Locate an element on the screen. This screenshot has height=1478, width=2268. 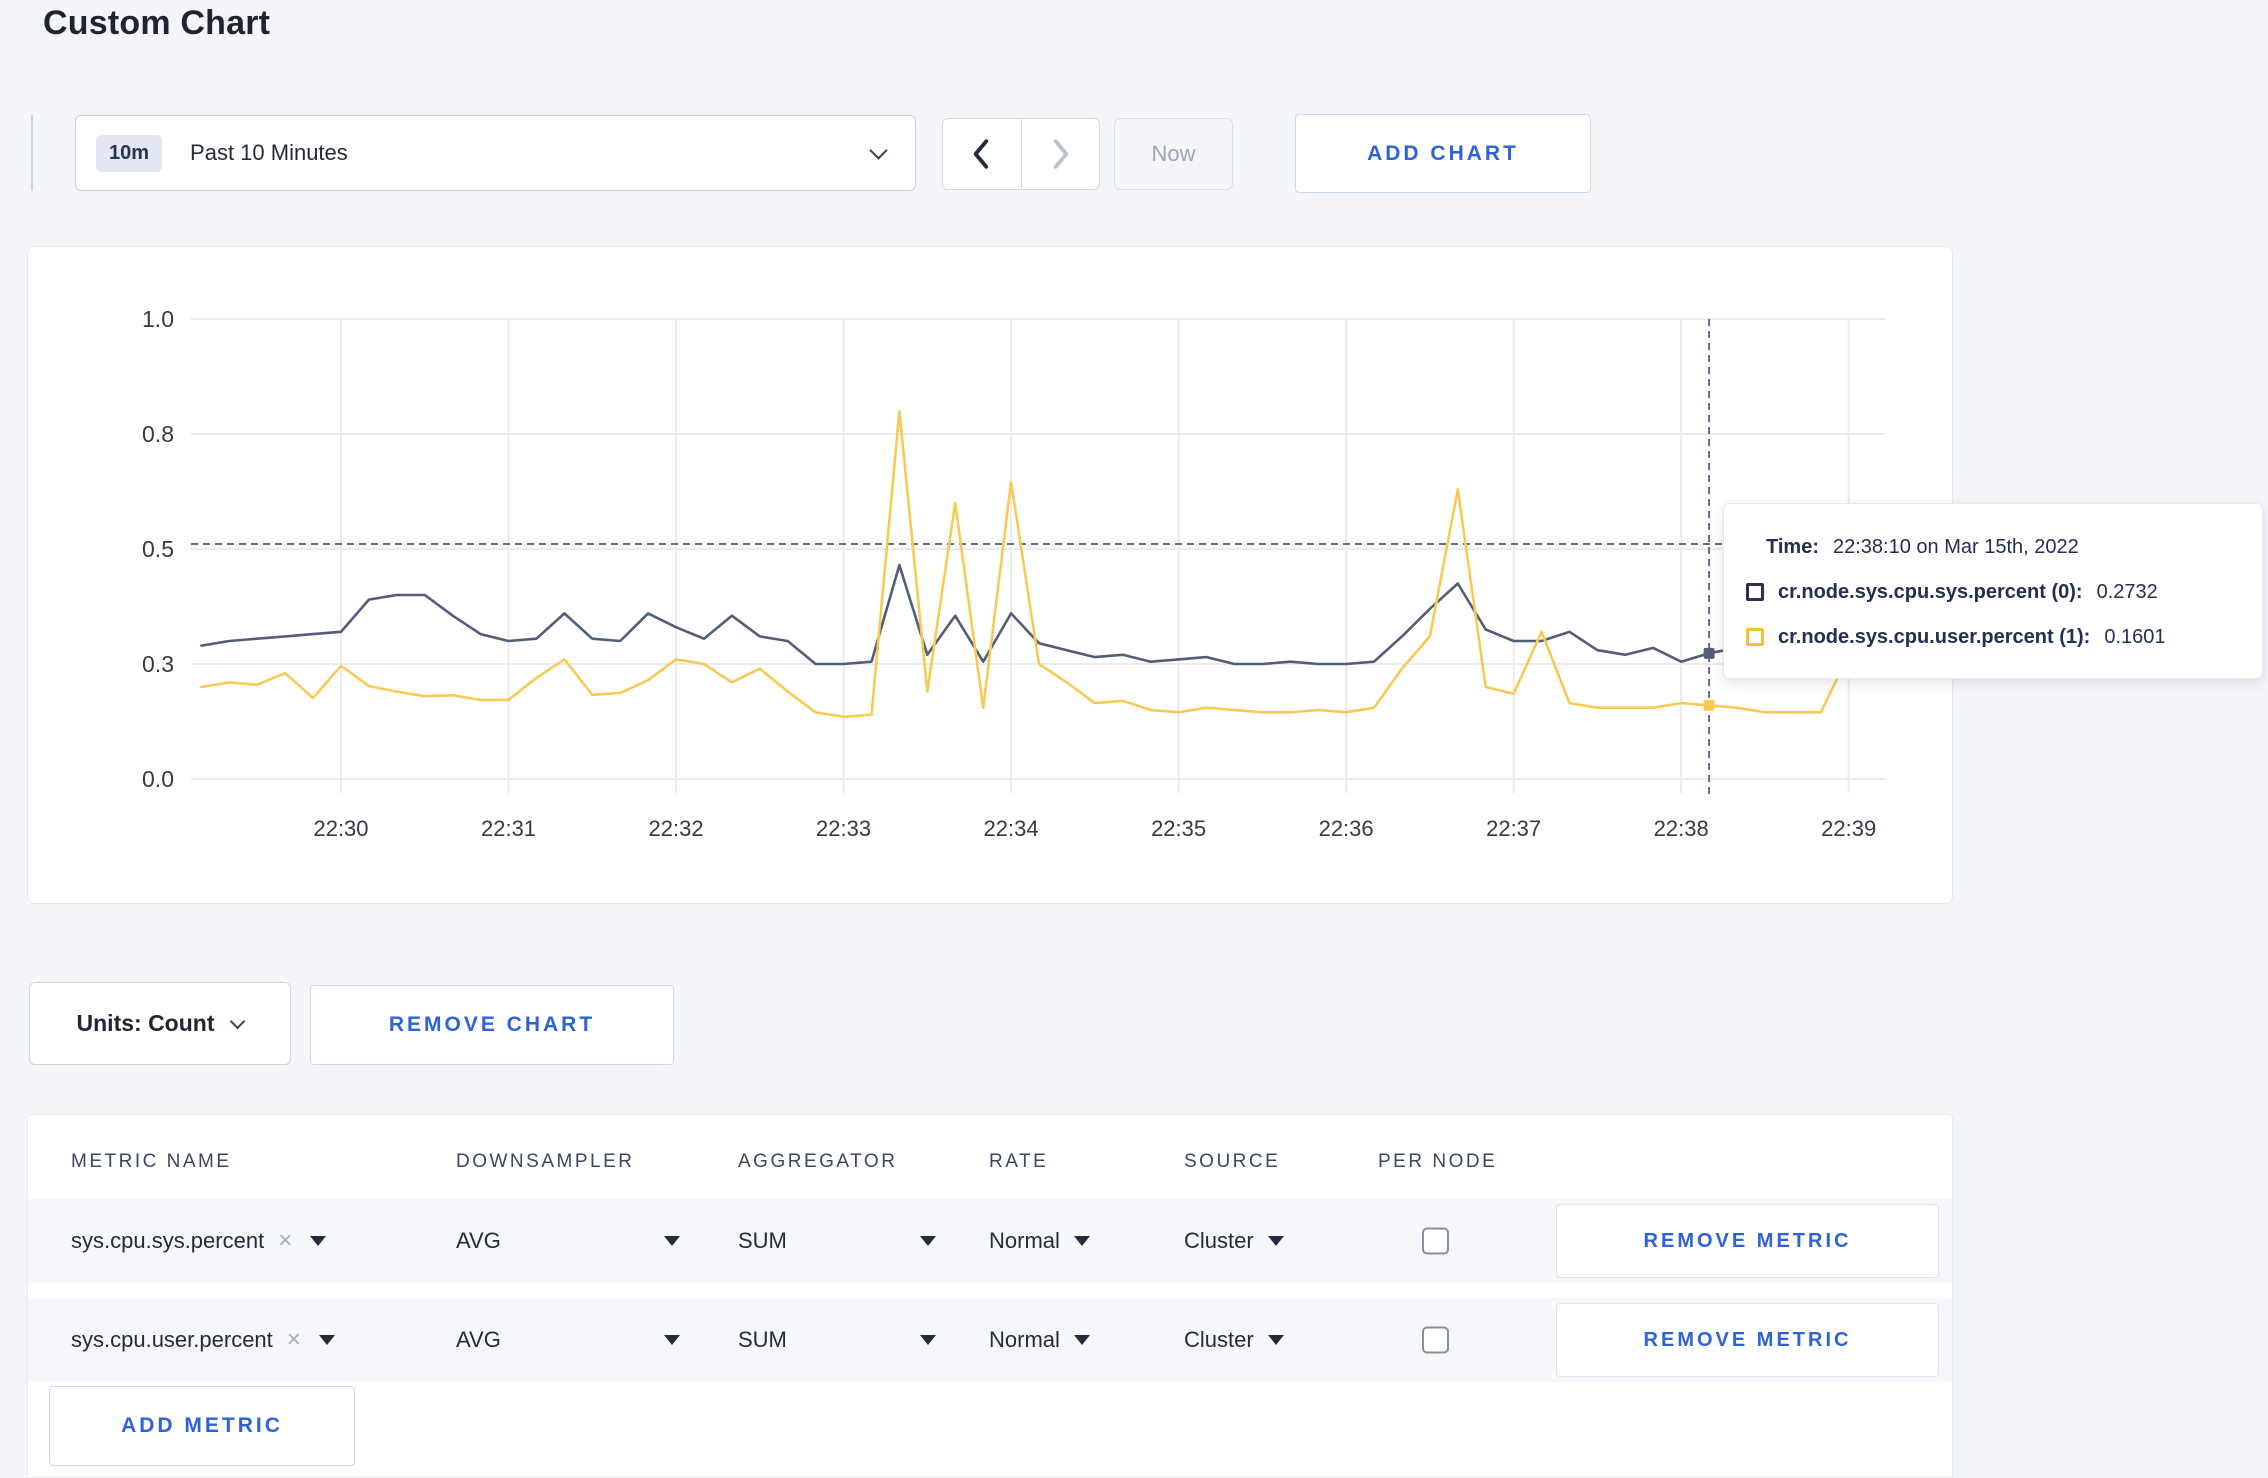
chevron-left-icon is located at coordinates (980, 154).